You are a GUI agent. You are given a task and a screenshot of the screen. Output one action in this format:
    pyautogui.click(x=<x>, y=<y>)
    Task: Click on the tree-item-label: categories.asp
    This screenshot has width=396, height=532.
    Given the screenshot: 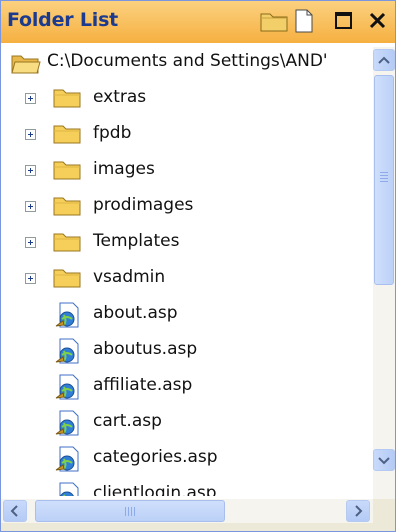 What is the action you would take?
    pyautogui.click(x=155, y=457)
    